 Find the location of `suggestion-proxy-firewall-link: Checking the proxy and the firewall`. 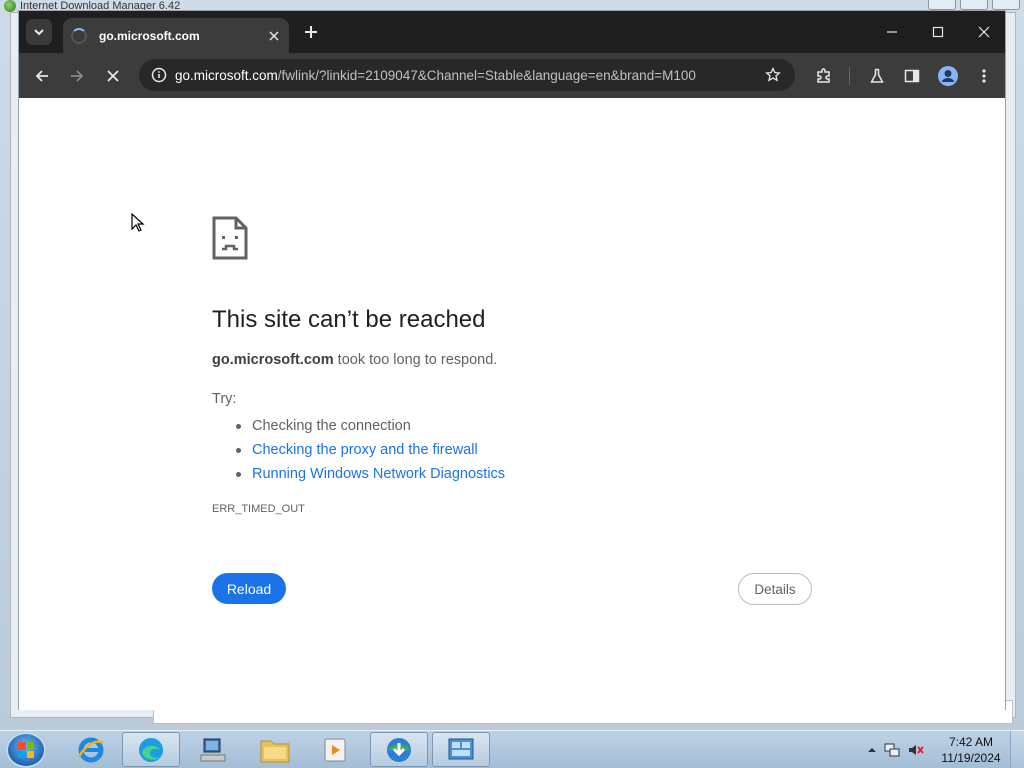

suggestion-proxy-firewall-link: Checking the proxy and the firewall is located at coordinates (370, 450).